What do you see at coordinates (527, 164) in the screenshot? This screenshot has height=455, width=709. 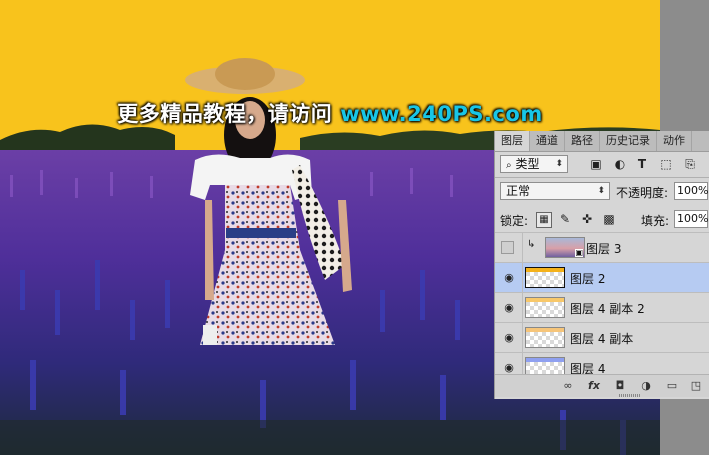 I see `layer-filter-value: 类型` at bounding box center [527, 164].